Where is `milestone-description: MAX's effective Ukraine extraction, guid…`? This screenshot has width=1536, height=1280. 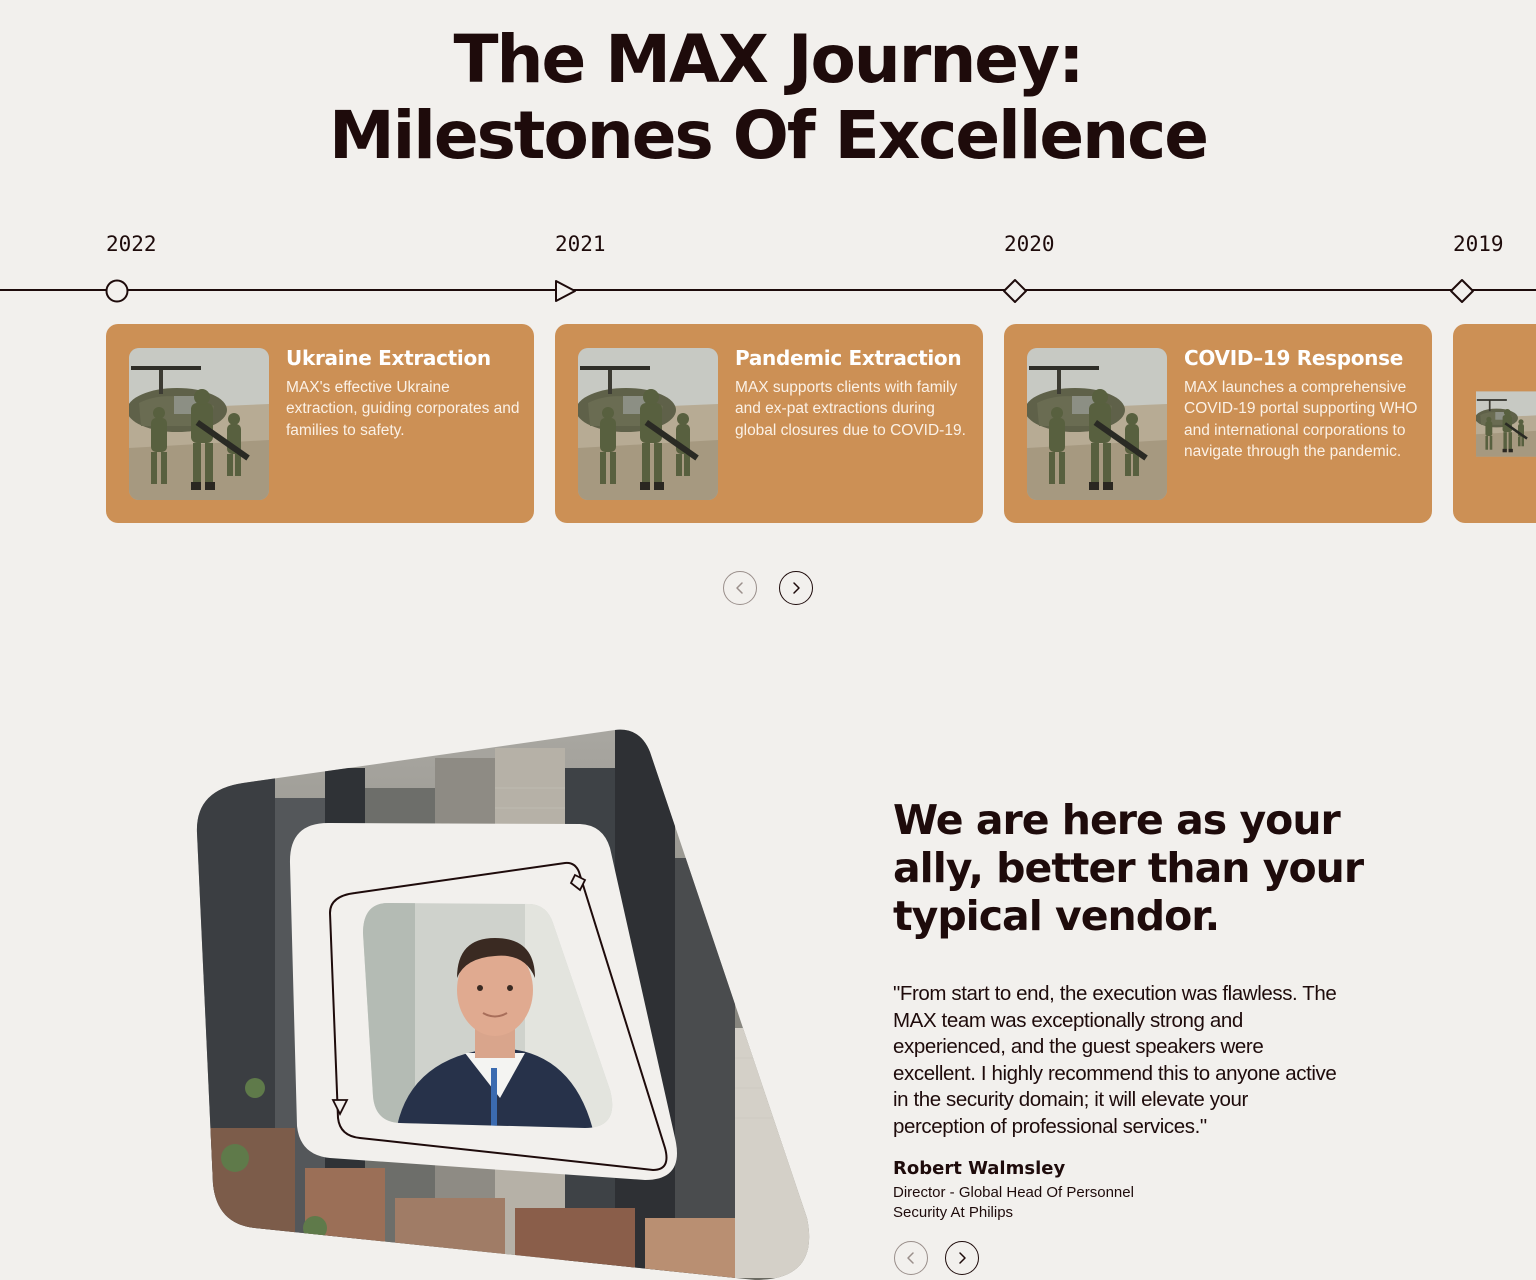
milestone-description: MAX's effective Ukraine extraction, guid… is located at coordinates (403, 409).